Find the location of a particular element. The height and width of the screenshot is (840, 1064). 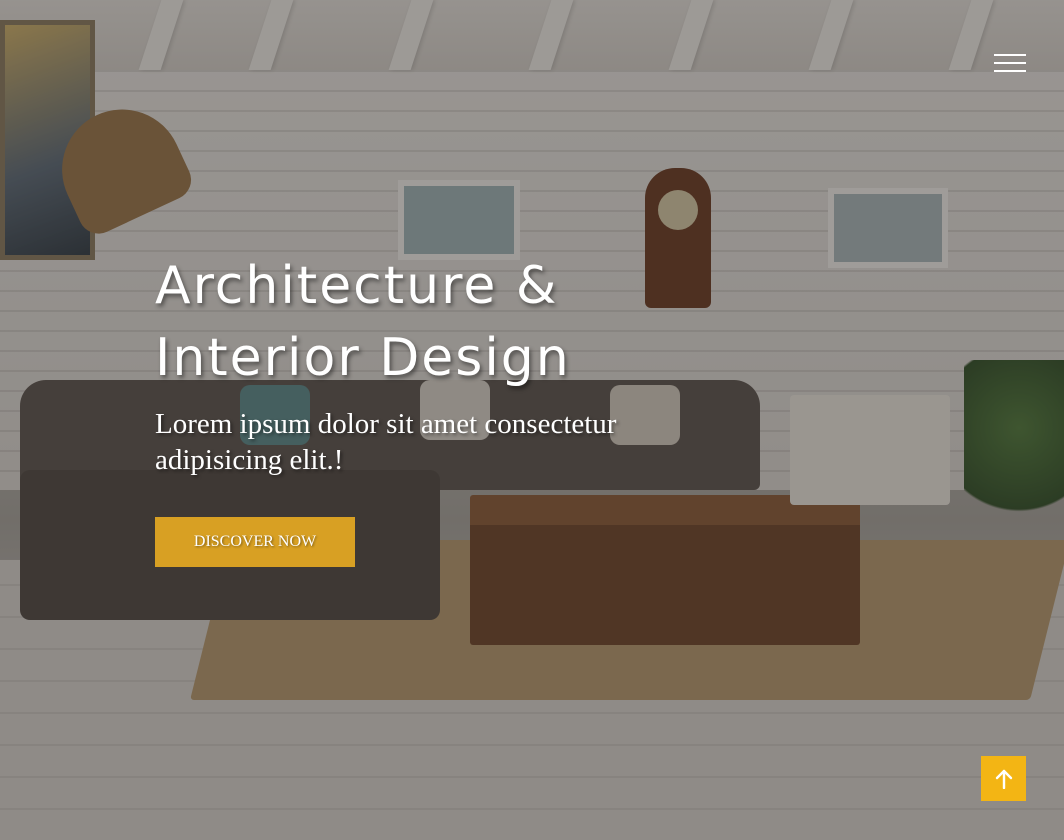

arrow-up-icon is located at coordinates (1003, 779).